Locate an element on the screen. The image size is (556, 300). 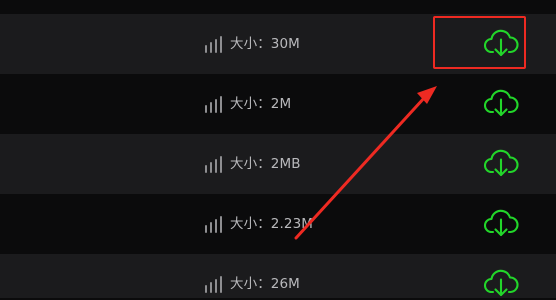
file-size-label: 大小：2M is located at coordinates (261, 104).